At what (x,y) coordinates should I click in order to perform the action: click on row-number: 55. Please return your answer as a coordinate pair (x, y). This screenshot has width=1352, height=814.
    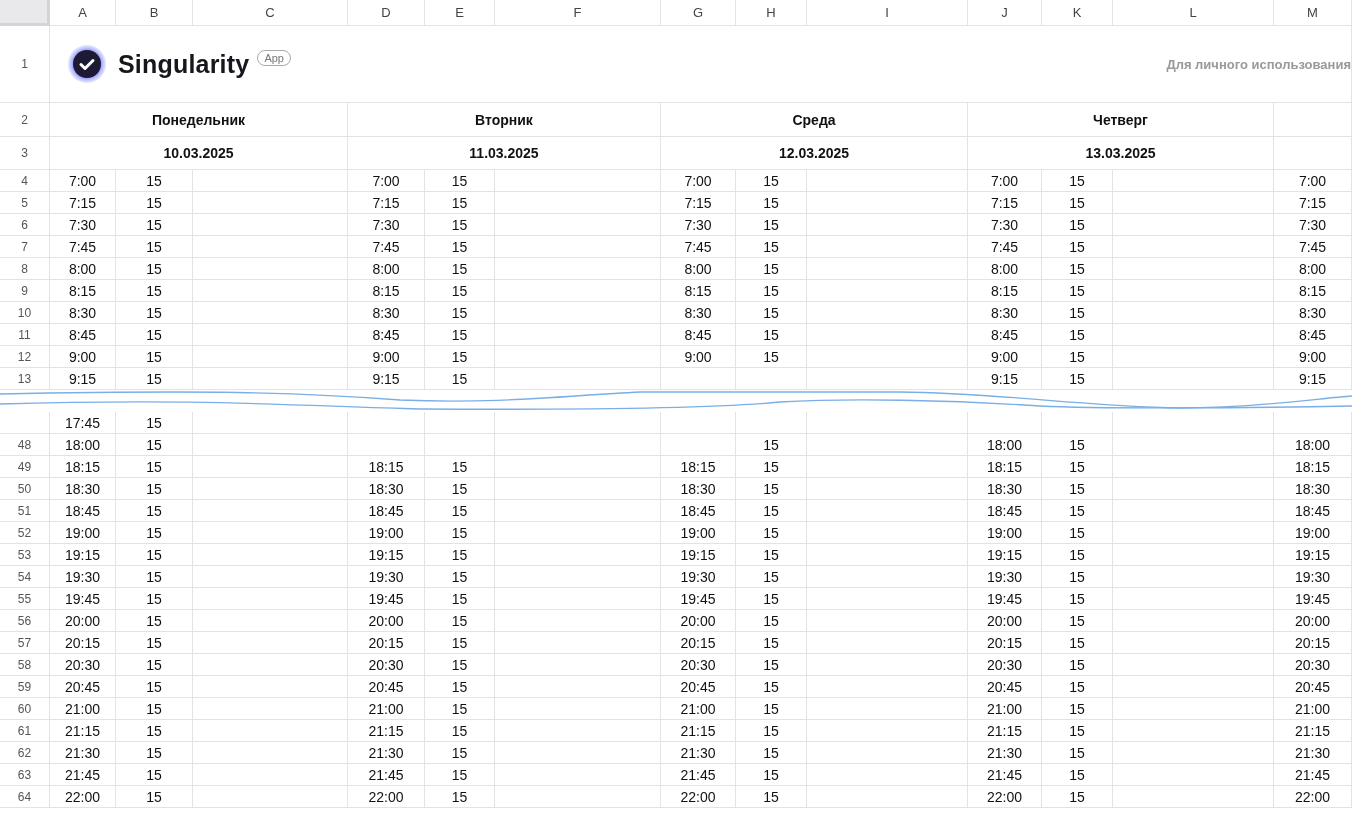
    Looking at the image, I should click on (25, 599).